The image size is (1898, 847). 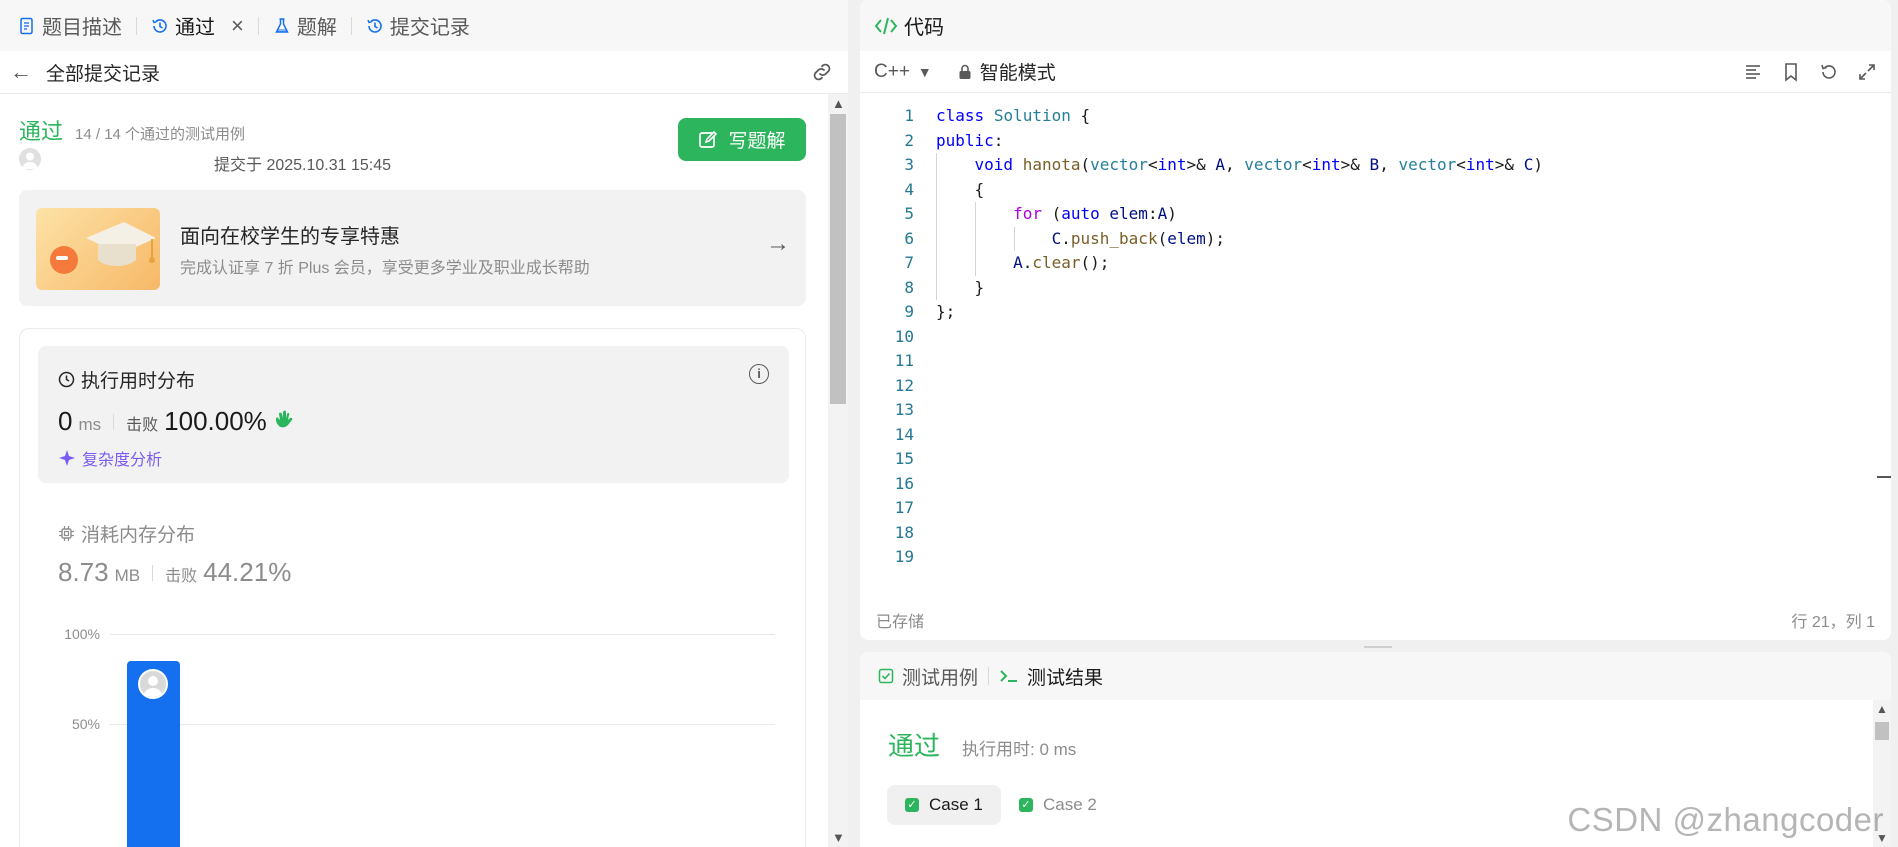 I want to click on csdn-watermark: CSDN @zhangcoder, so click(x=1725, y=819).